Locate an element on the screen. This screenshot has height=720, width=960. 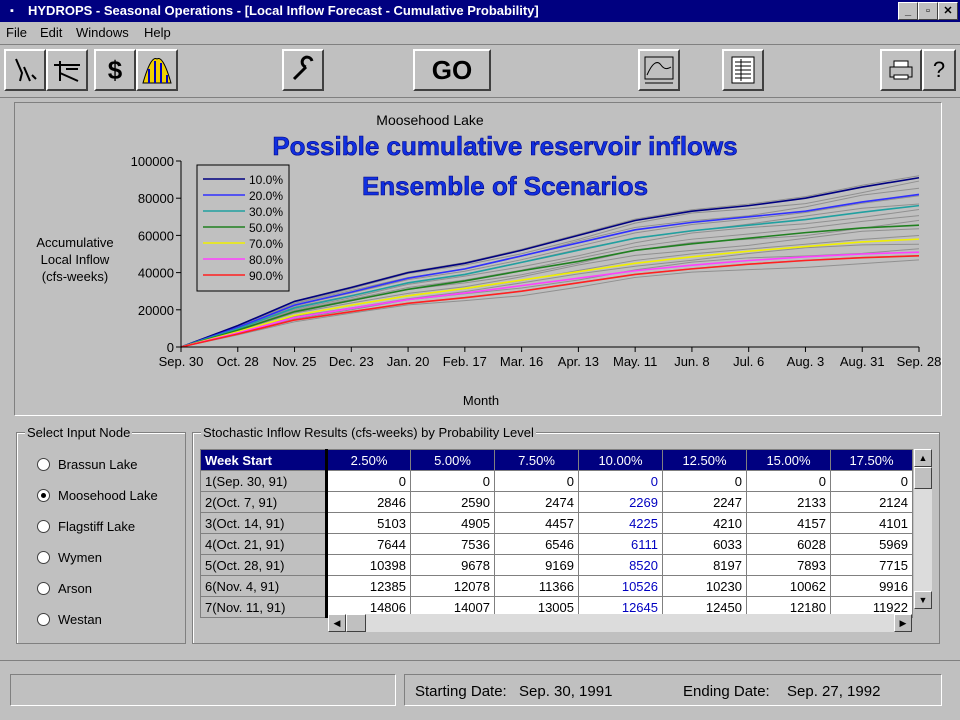
column-header: 17.50% is located at coordinates (871, 460).